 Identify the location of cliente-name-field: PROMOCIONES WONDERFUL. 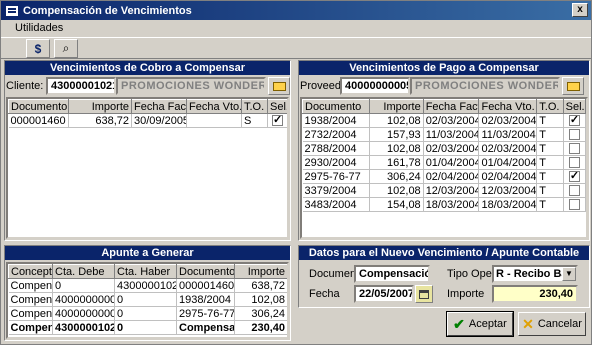
(191, 86).